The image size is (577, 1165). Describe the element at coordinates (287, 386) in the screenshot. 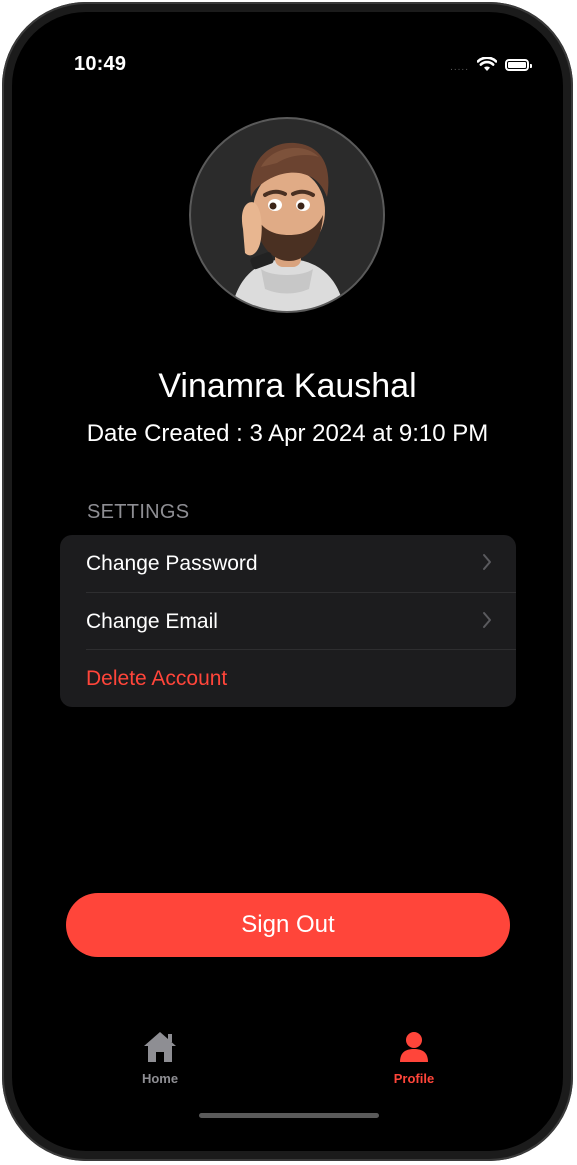

I see `user-name: Vinamra Kaushal` at that location.